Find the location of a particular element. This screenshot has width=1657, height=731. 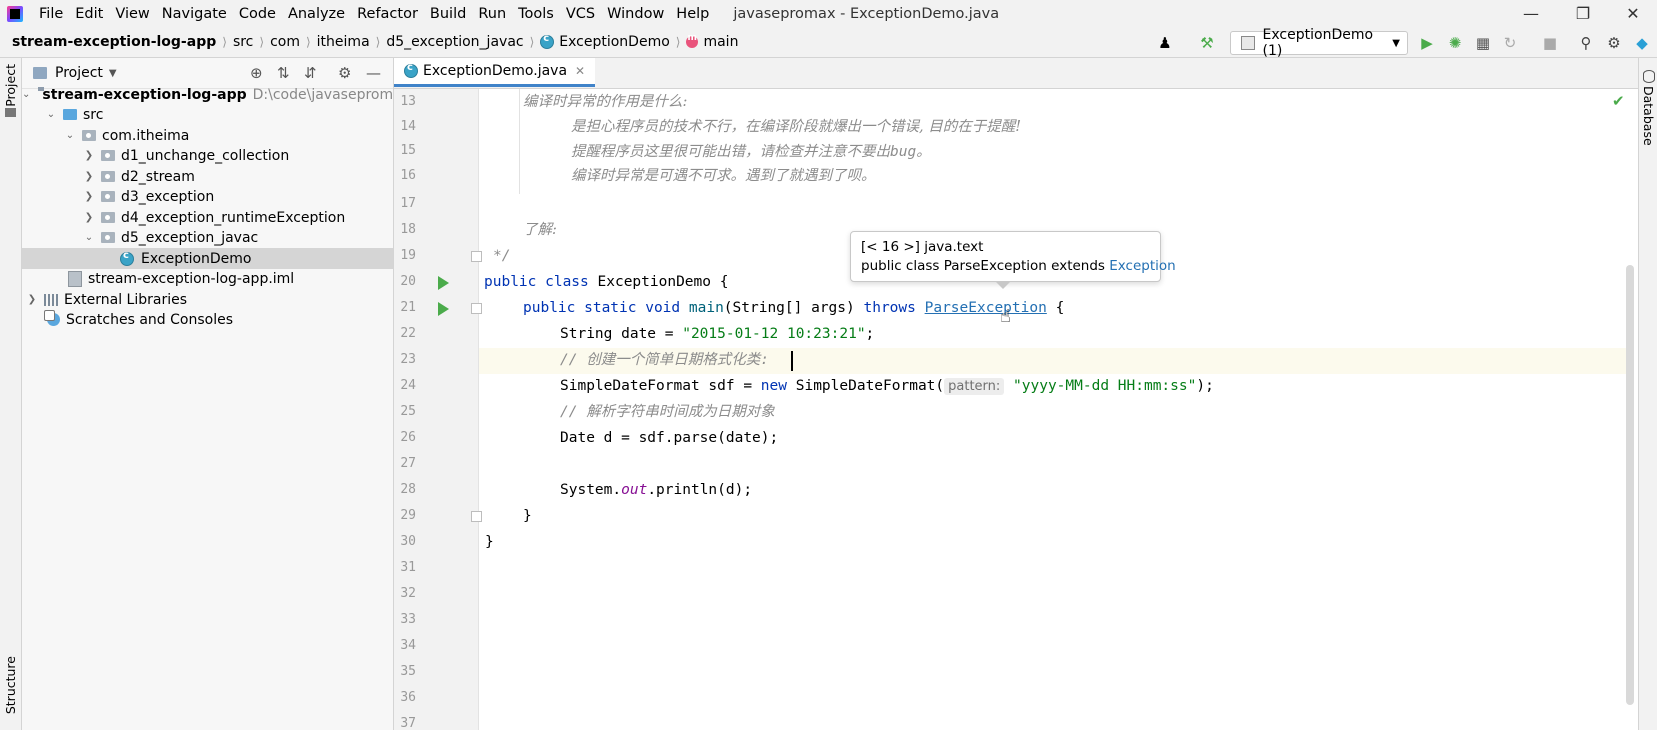

build-hammer-icon: ⚒ is located at coordinates (1207, 43).